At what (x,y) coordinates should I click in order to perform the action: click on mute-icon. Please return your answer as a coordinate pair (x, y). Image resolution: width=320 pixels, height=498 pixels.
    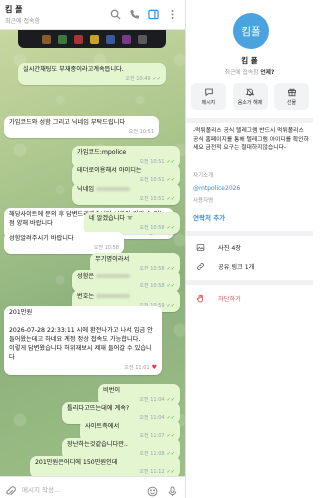
    Looking at the image, I should click on (250, 92).